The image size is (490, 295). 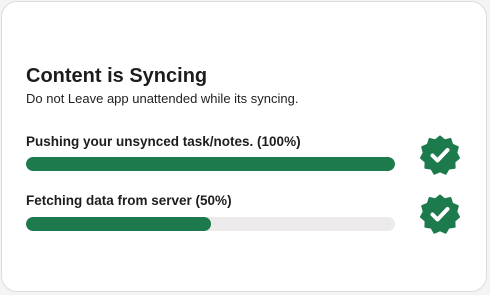 What do you see at coordinates (117, 76) in the screenshot?
I see `dialog-title: Content is Syncing` at bounding box center [117, 76].